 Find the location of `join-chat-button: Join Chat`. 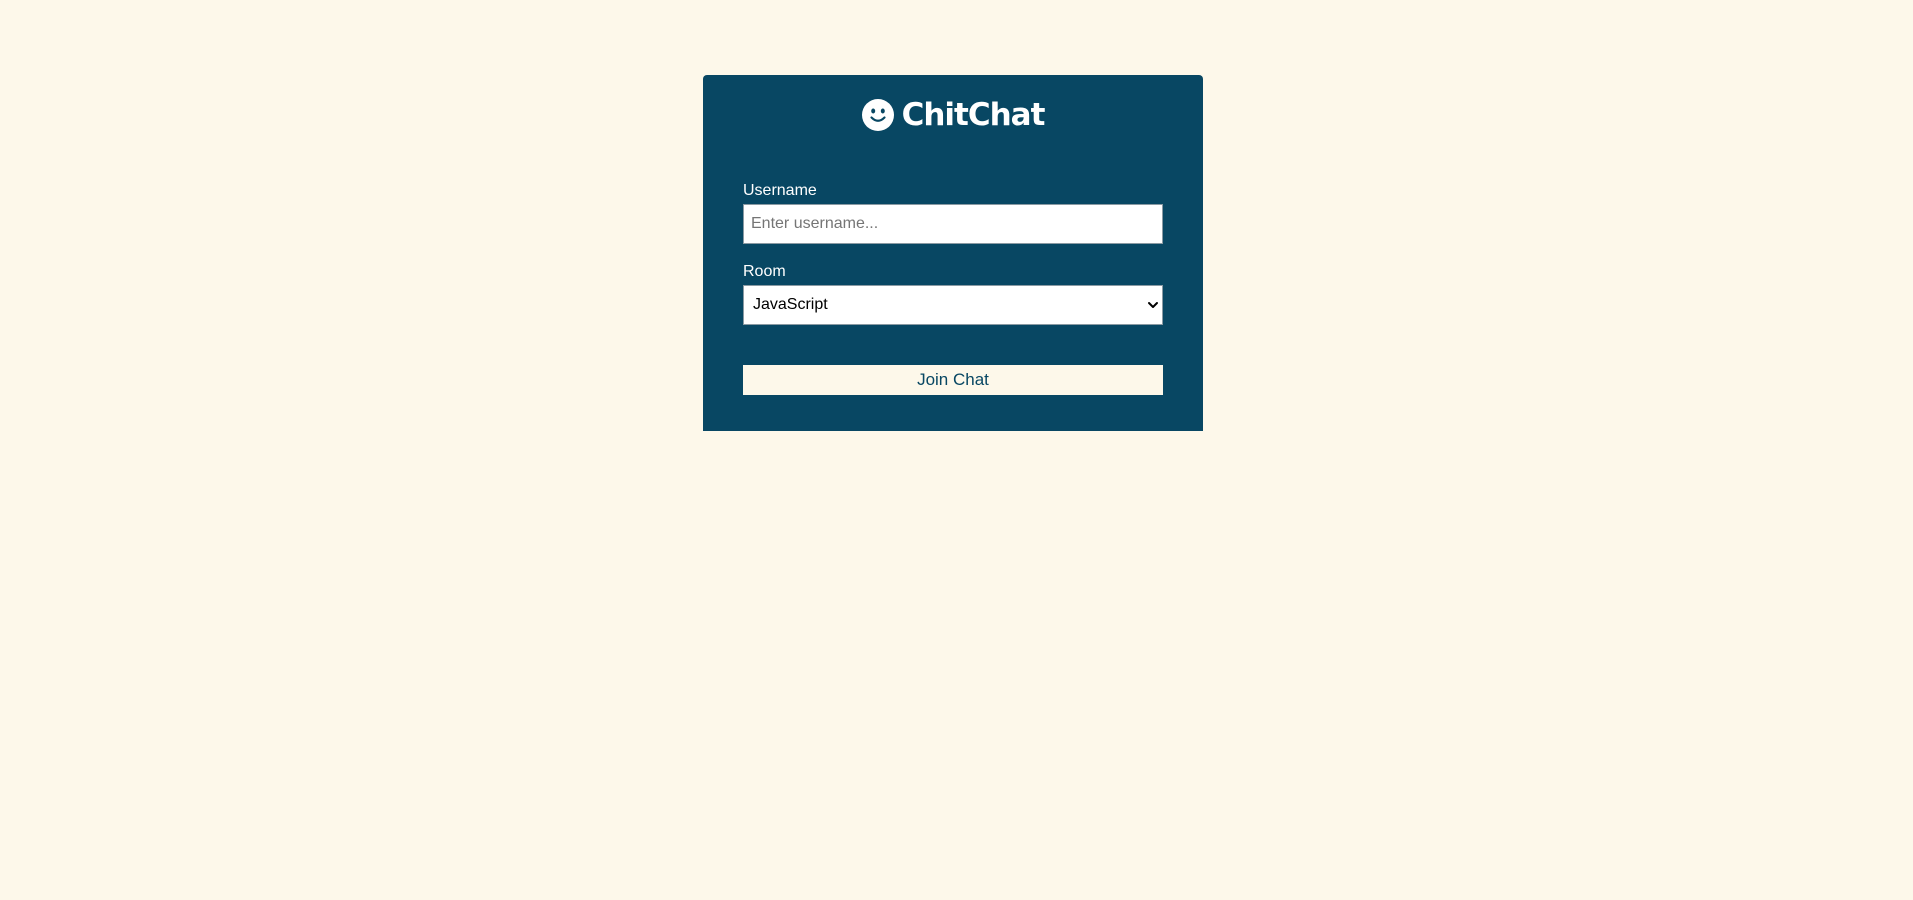

join-chat-button: Join Chat is located at coordinates (953, 380).